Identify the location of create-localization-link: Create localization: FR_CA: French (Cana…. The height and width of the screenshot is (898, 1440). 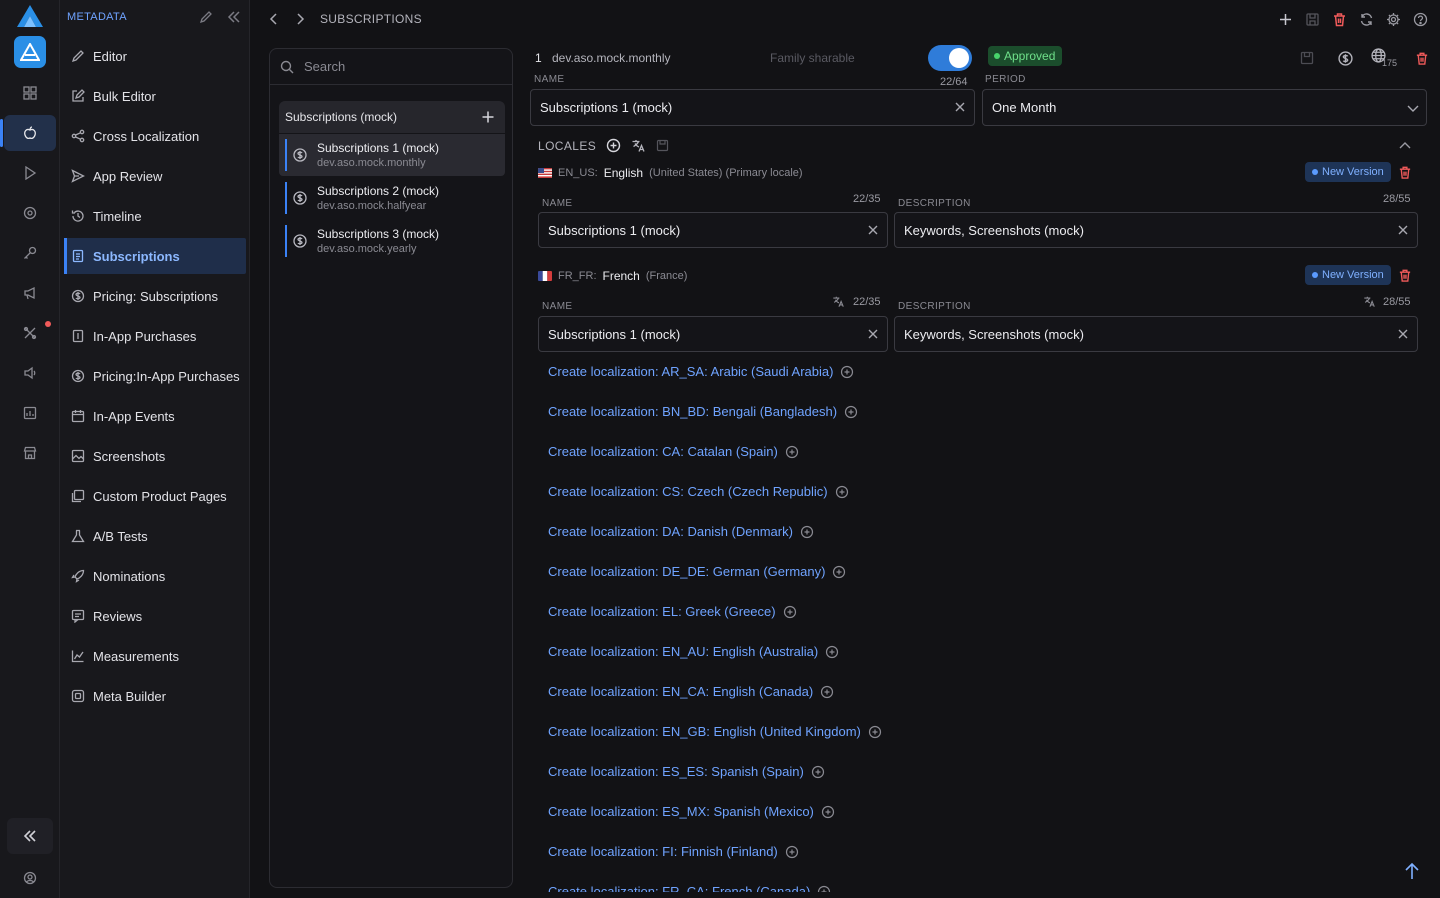
(689, 888).